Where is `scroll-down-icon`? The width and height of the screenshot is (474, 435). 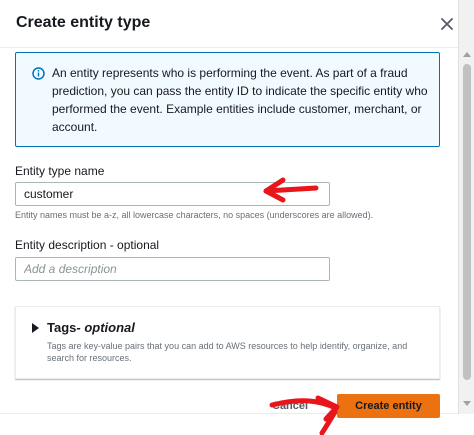 scroll-down-icon is located at coordinates (467, 404).